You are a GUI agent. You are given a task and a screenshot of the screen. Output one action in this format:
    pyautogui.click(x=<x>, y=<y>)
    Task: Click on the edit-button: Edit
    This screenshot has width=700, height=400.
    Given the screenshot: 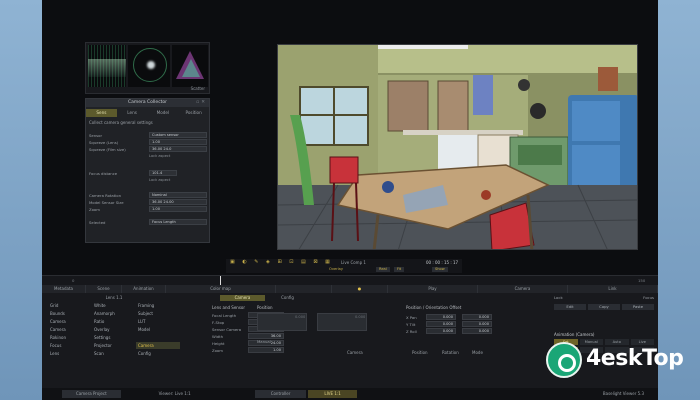 What is the action you would take?
    pyautogui.click(x=570, y=307)
    